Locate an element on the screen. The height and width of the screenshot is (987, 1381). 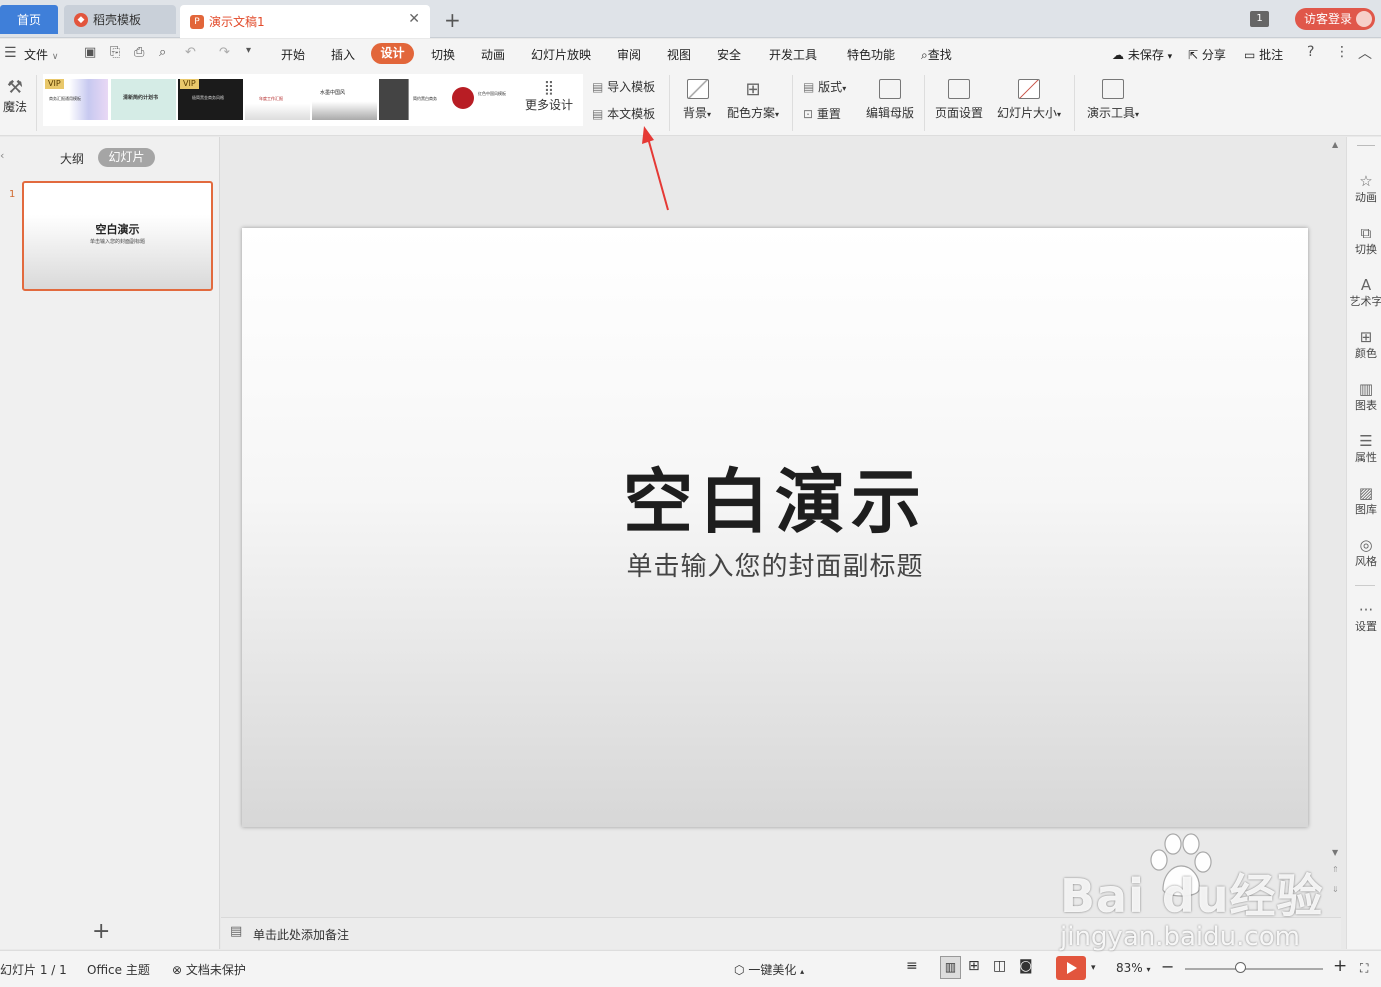
normal-view-icon: ▥ is located at coordinates (950, 967).